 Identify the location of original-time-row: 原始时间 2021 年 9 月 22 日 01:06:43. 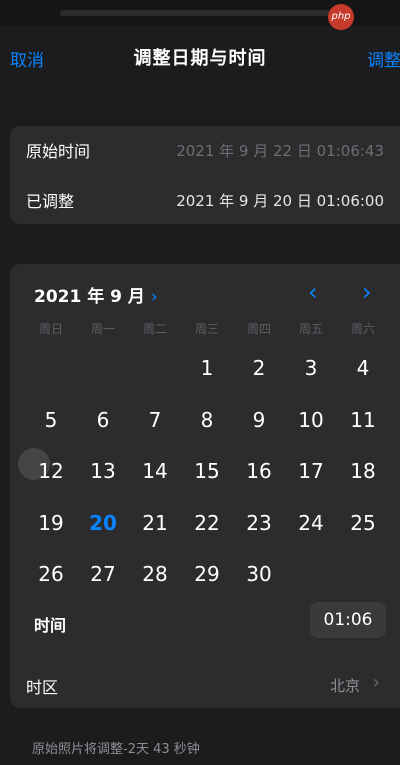
(205, 150).